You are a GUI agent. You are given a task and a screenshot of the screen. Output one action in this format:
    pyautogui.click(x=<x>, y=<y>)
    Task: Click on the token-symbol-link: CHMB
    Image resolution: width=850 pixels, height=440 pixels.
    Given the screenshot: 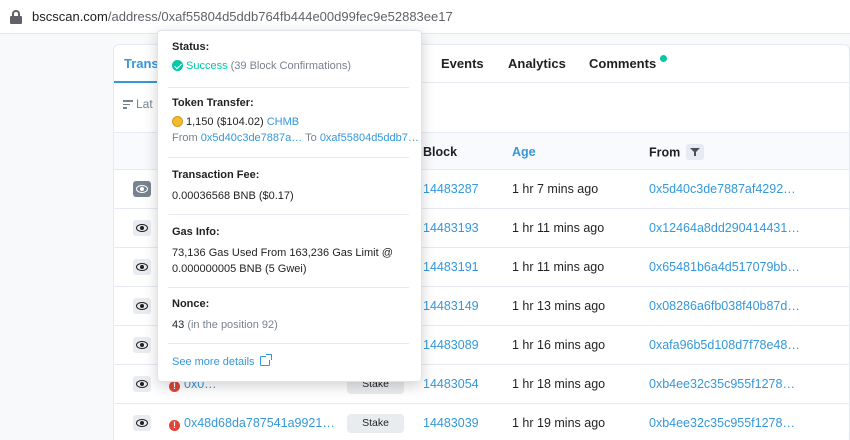 What is the action you would take?
    pyautogui.click(x=283, y=122)
    